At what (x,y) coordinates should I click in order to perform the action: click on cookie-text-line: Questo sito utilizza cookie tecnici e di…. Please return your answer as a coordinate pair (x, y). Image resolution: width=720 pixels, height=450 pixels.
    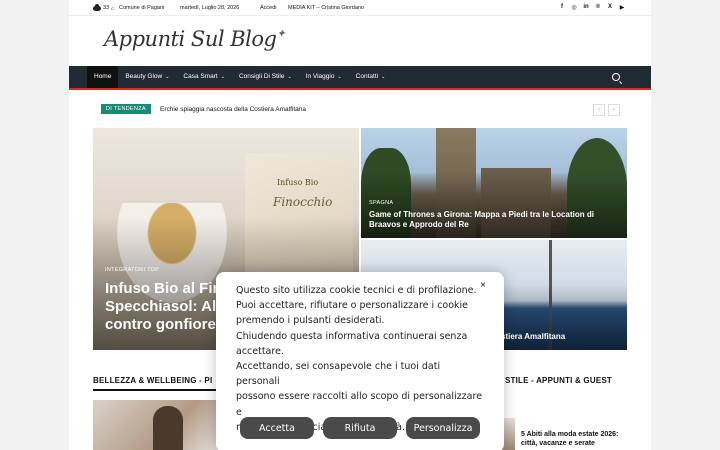
    Looking at the image, I should click on (356, 290).